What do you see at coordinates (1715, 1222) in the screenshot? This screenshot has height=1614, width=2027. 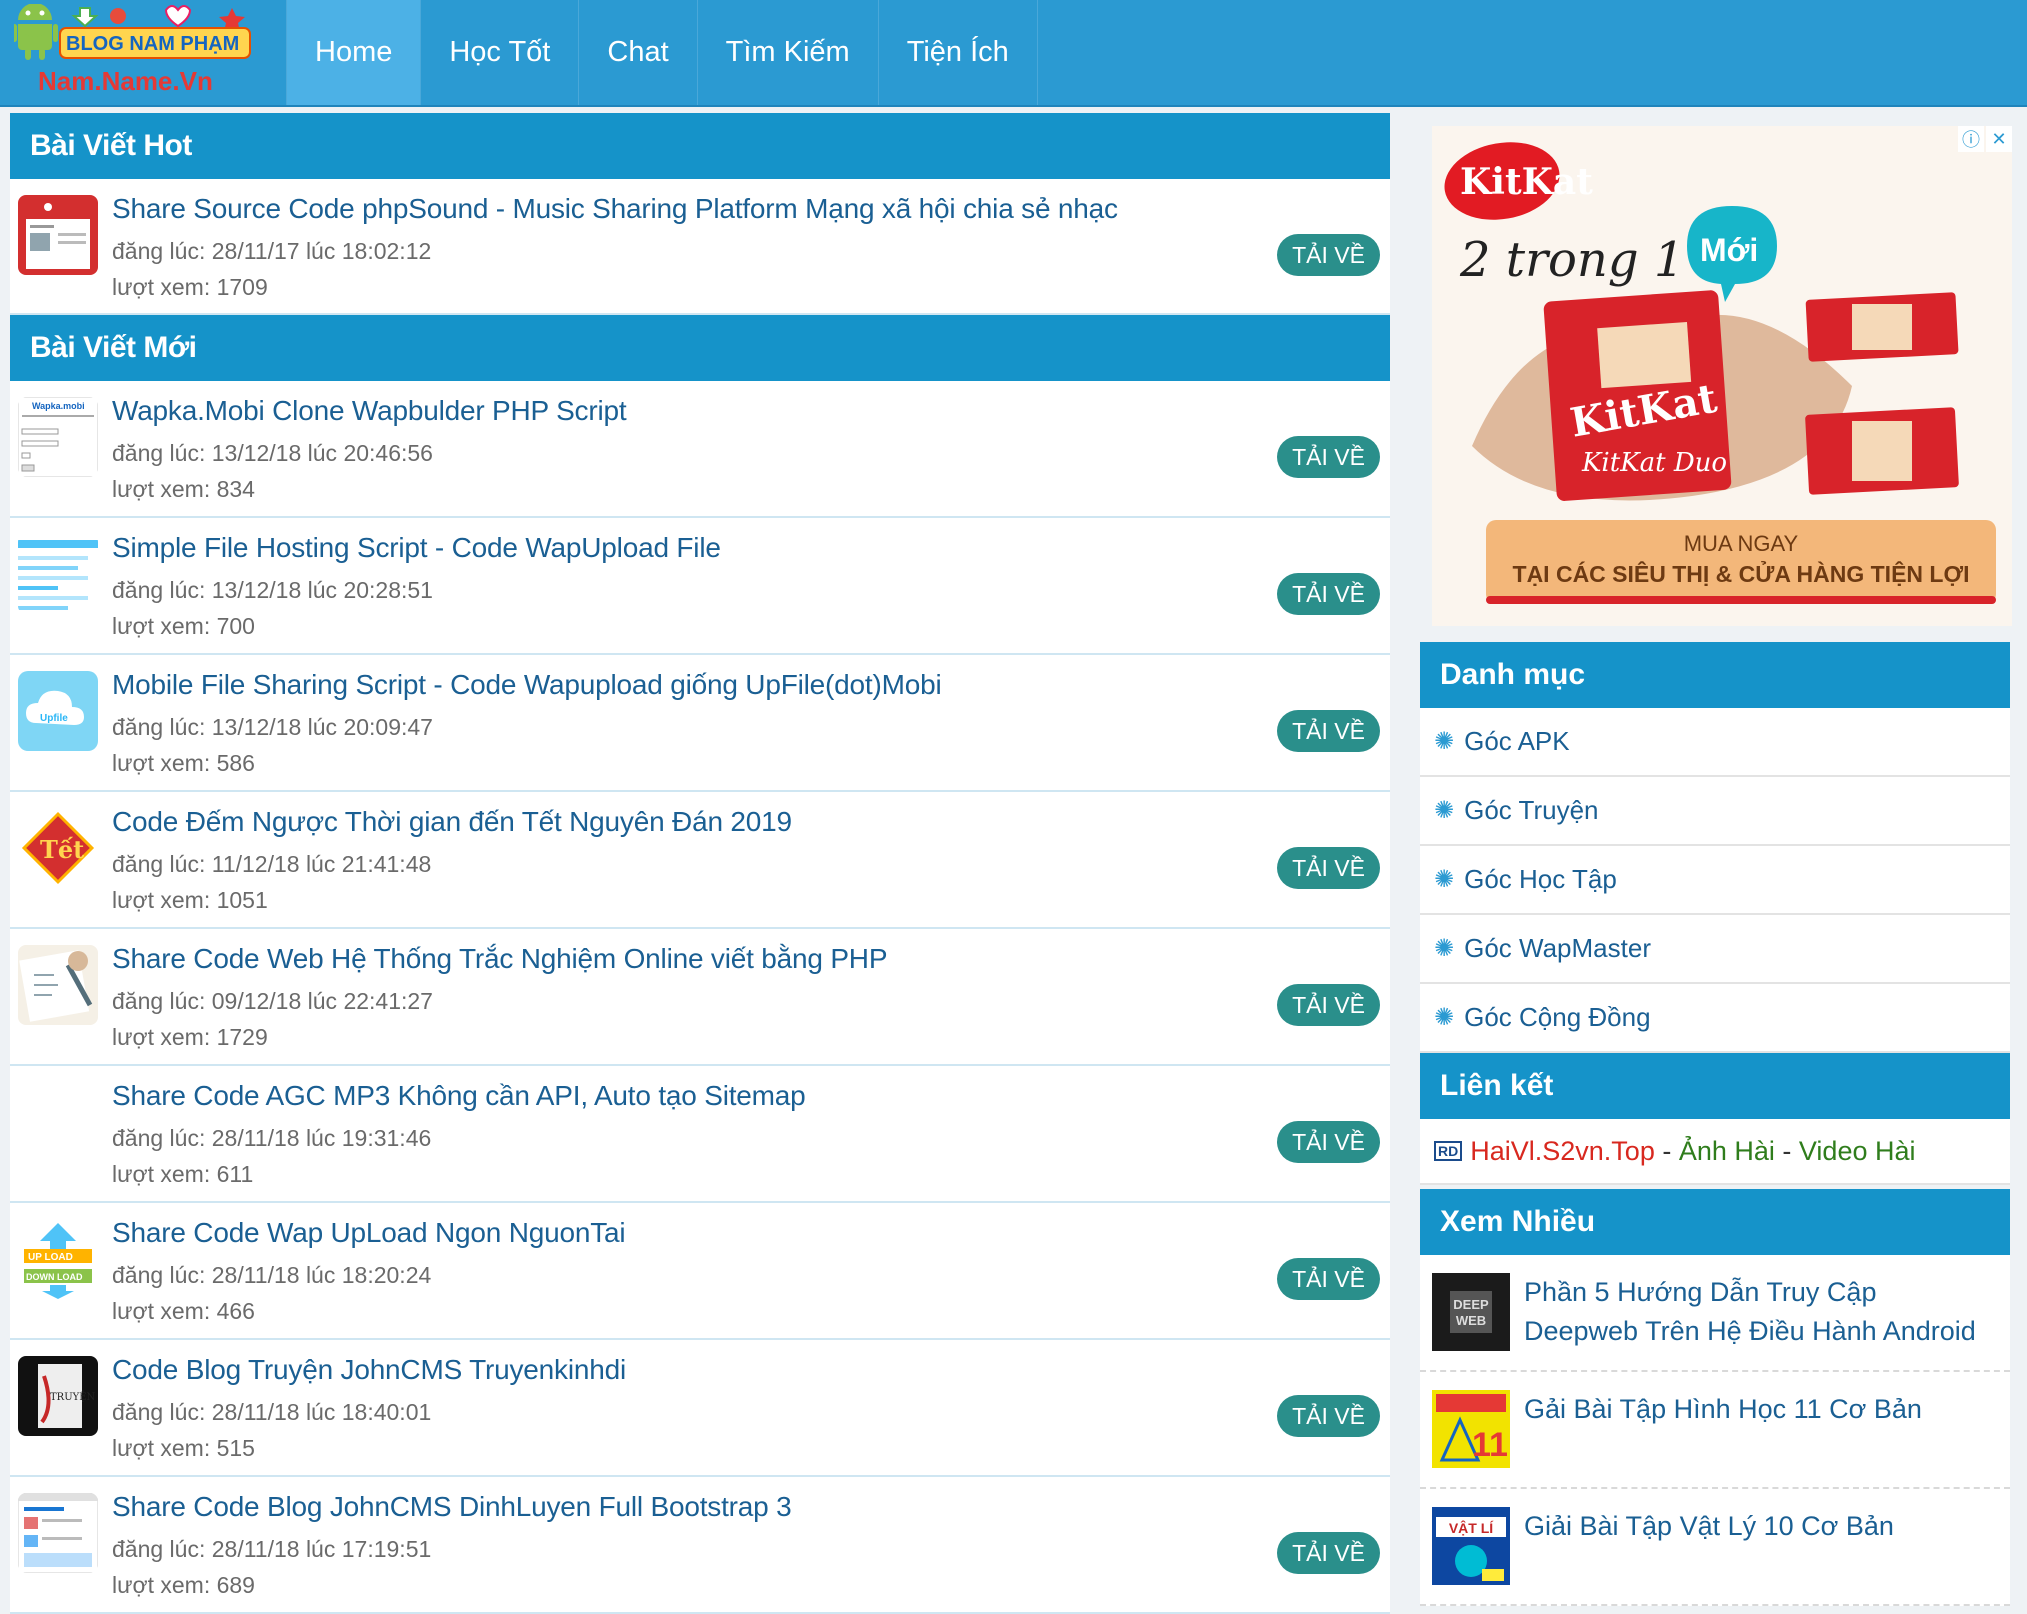 I see `popular-heading: Xem Nhiều` at bounding box center [1715, 1222].